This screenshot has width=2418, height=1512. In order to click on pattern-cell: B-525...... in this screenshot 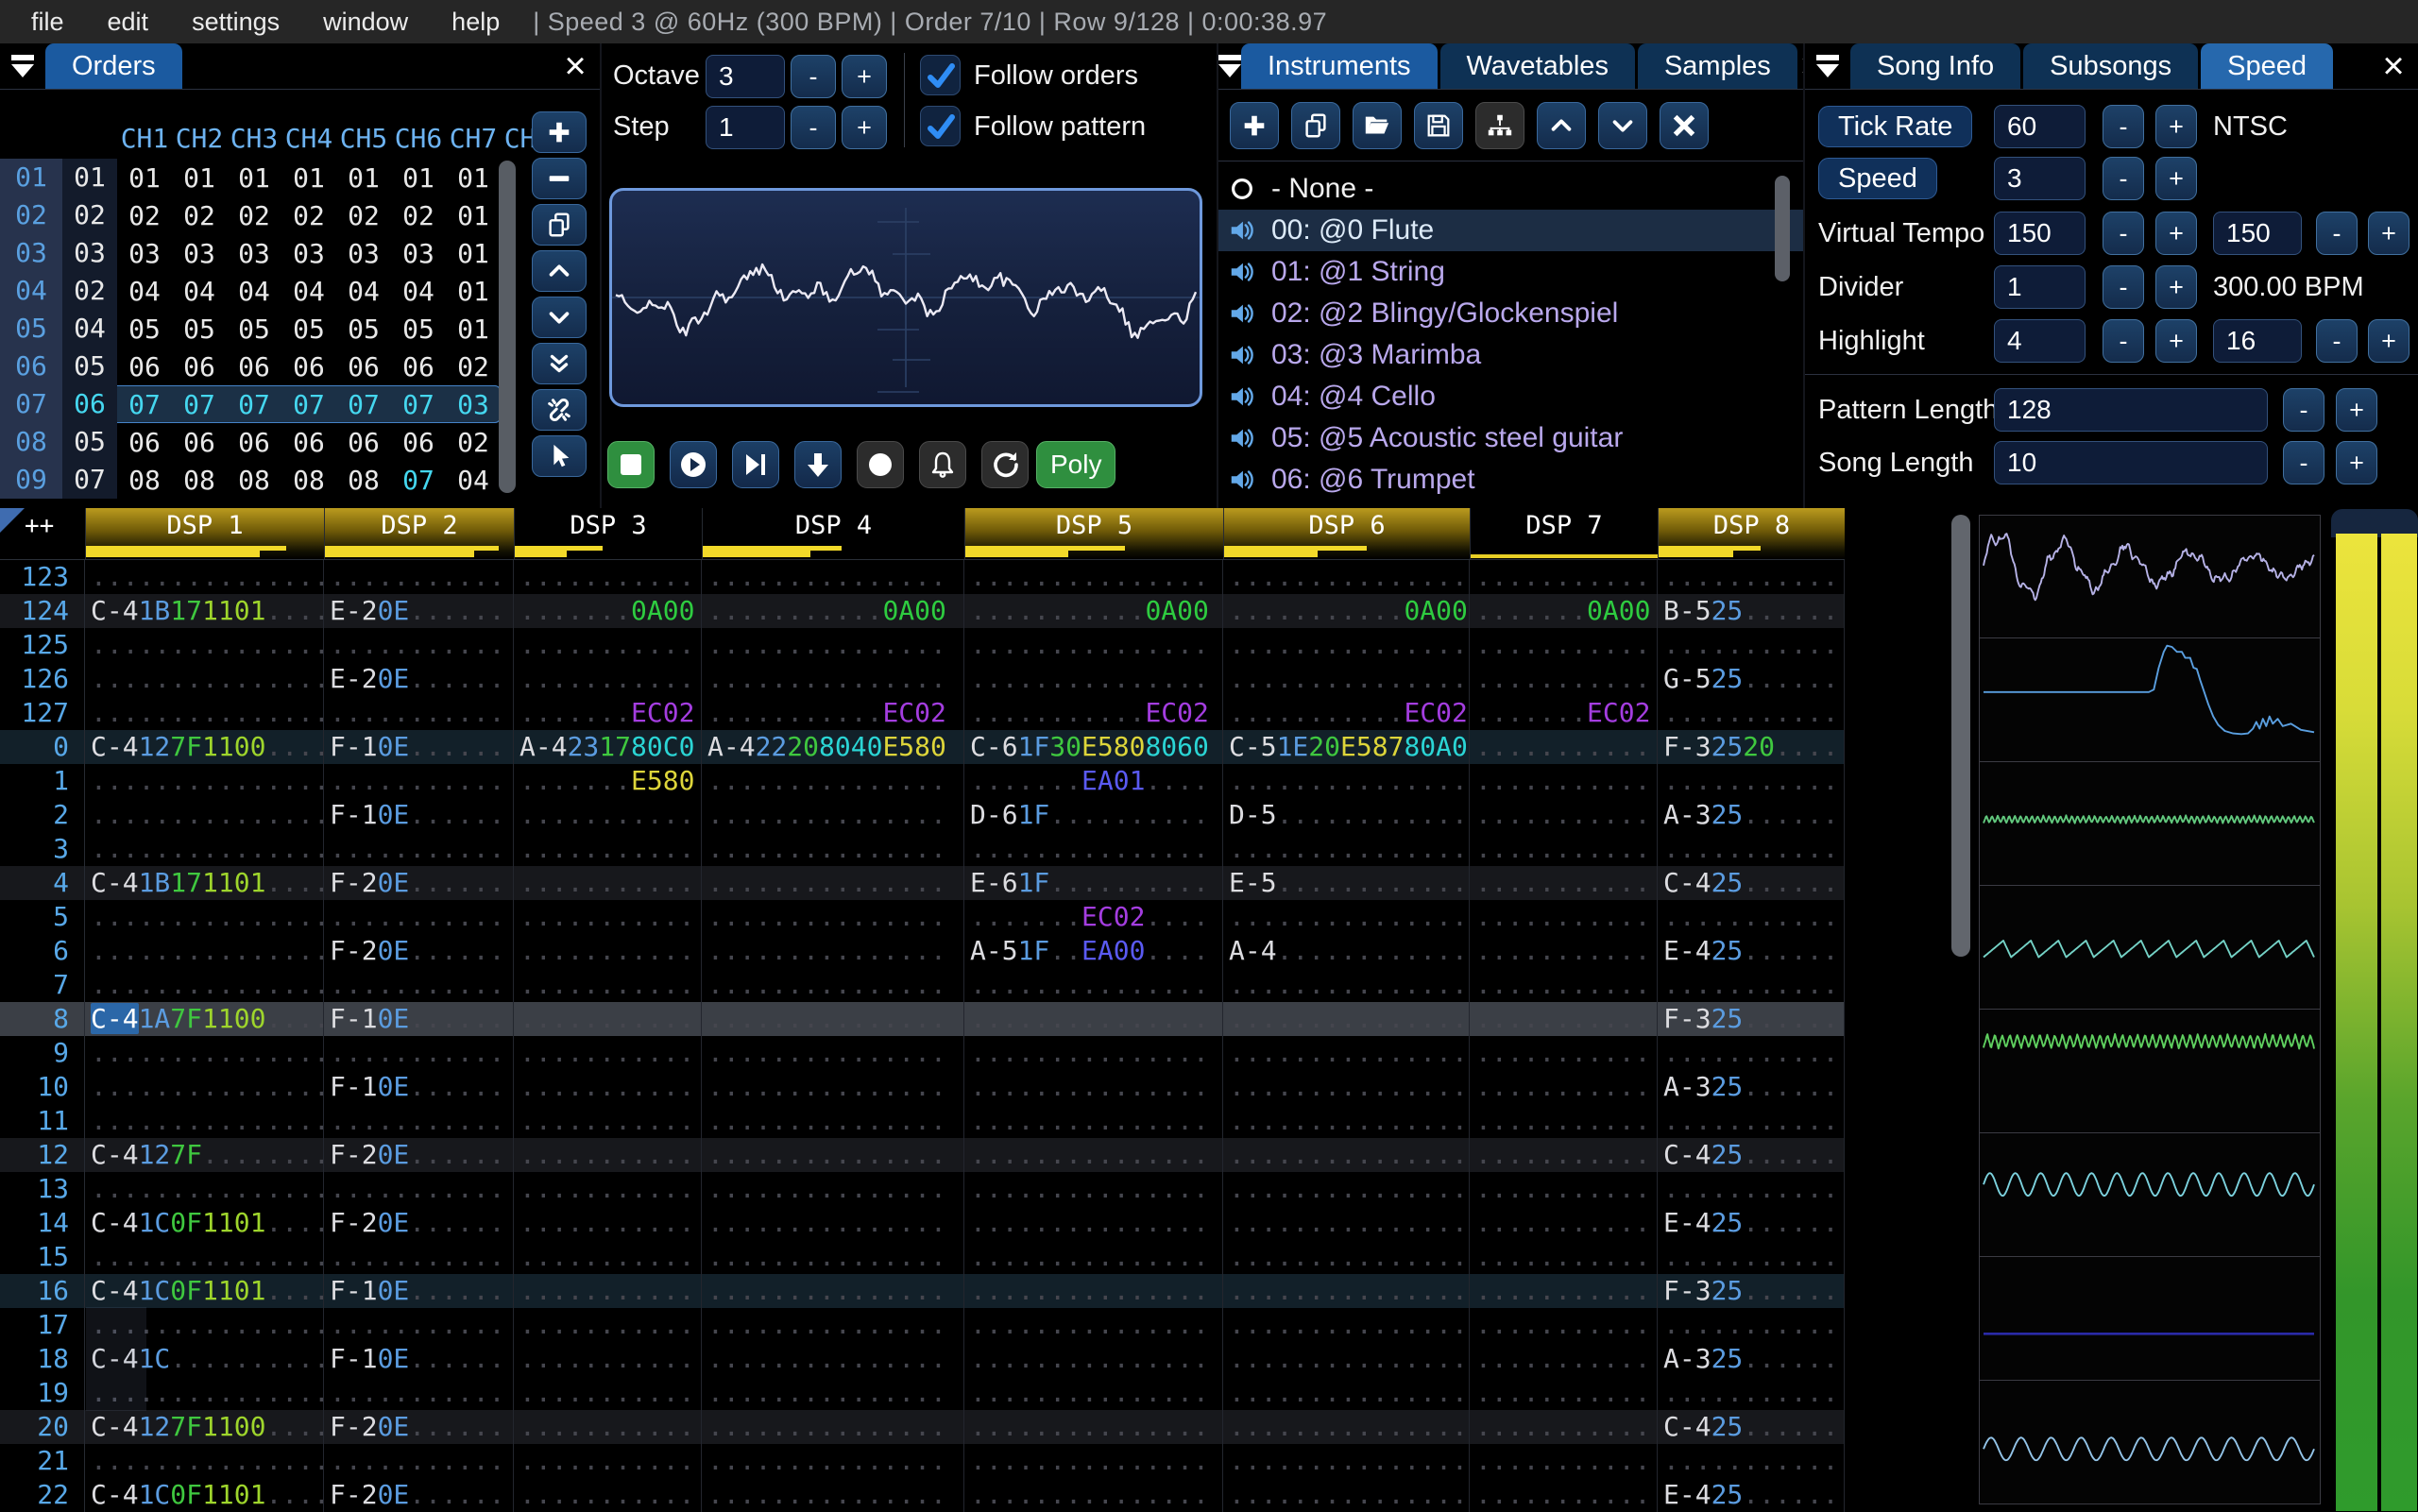, I will do `click(1751, 611)`.